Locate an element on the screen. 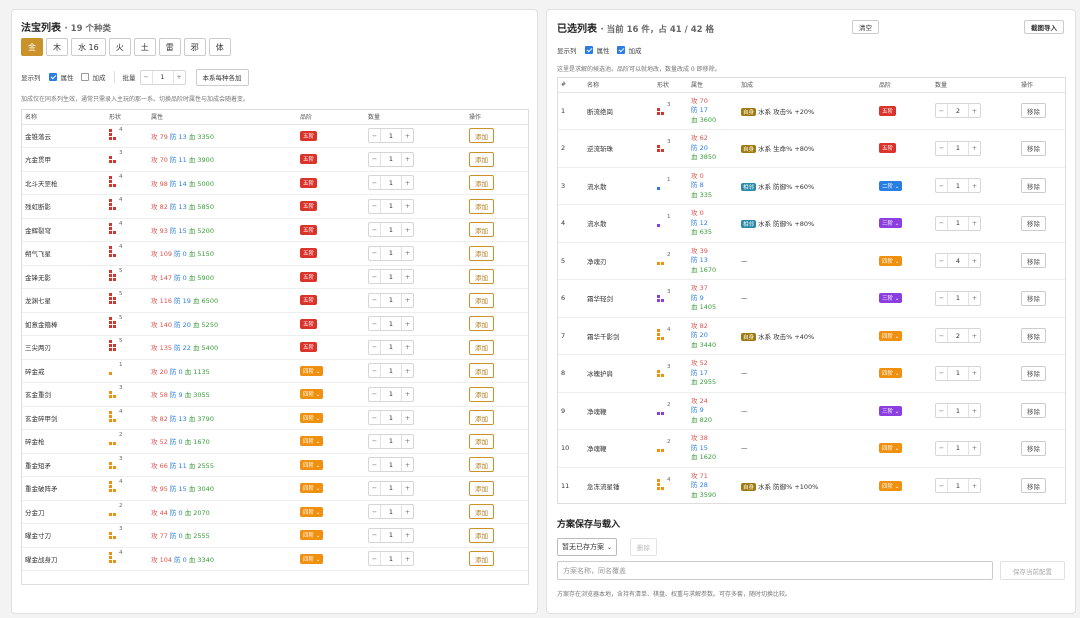 The height and width of the screenshot is (618, 1080). element-tab: 雷 is located at coordinates (169, 47).